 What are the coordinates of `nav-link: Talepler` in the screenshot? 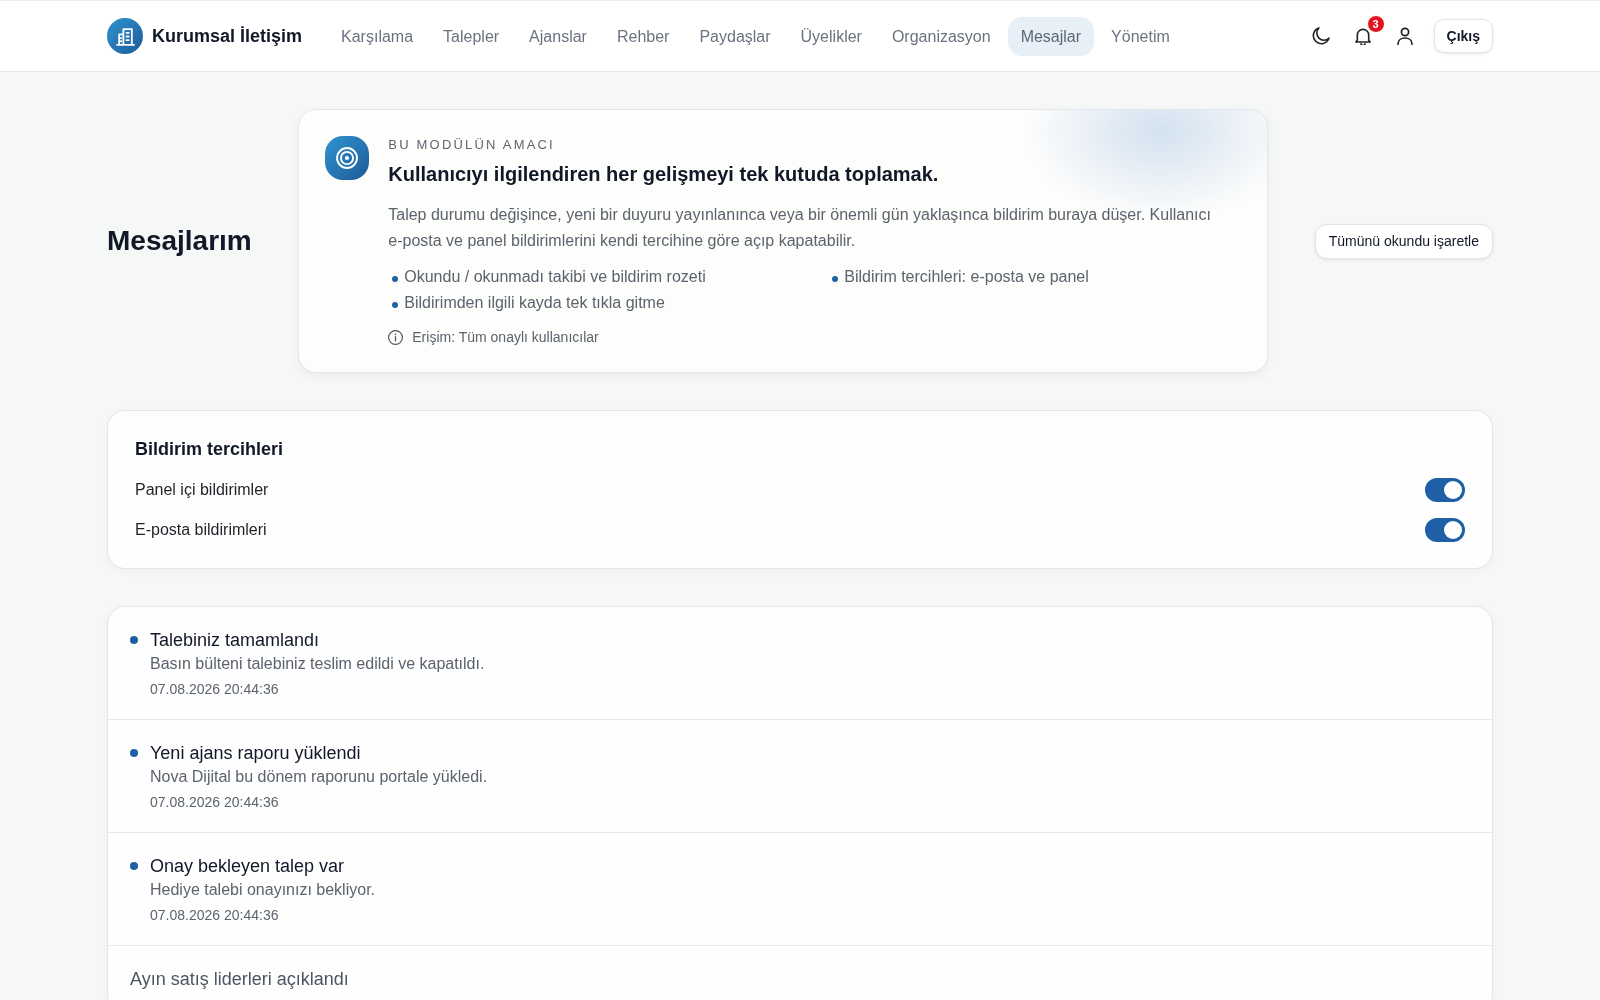 It's located at (471, 36).